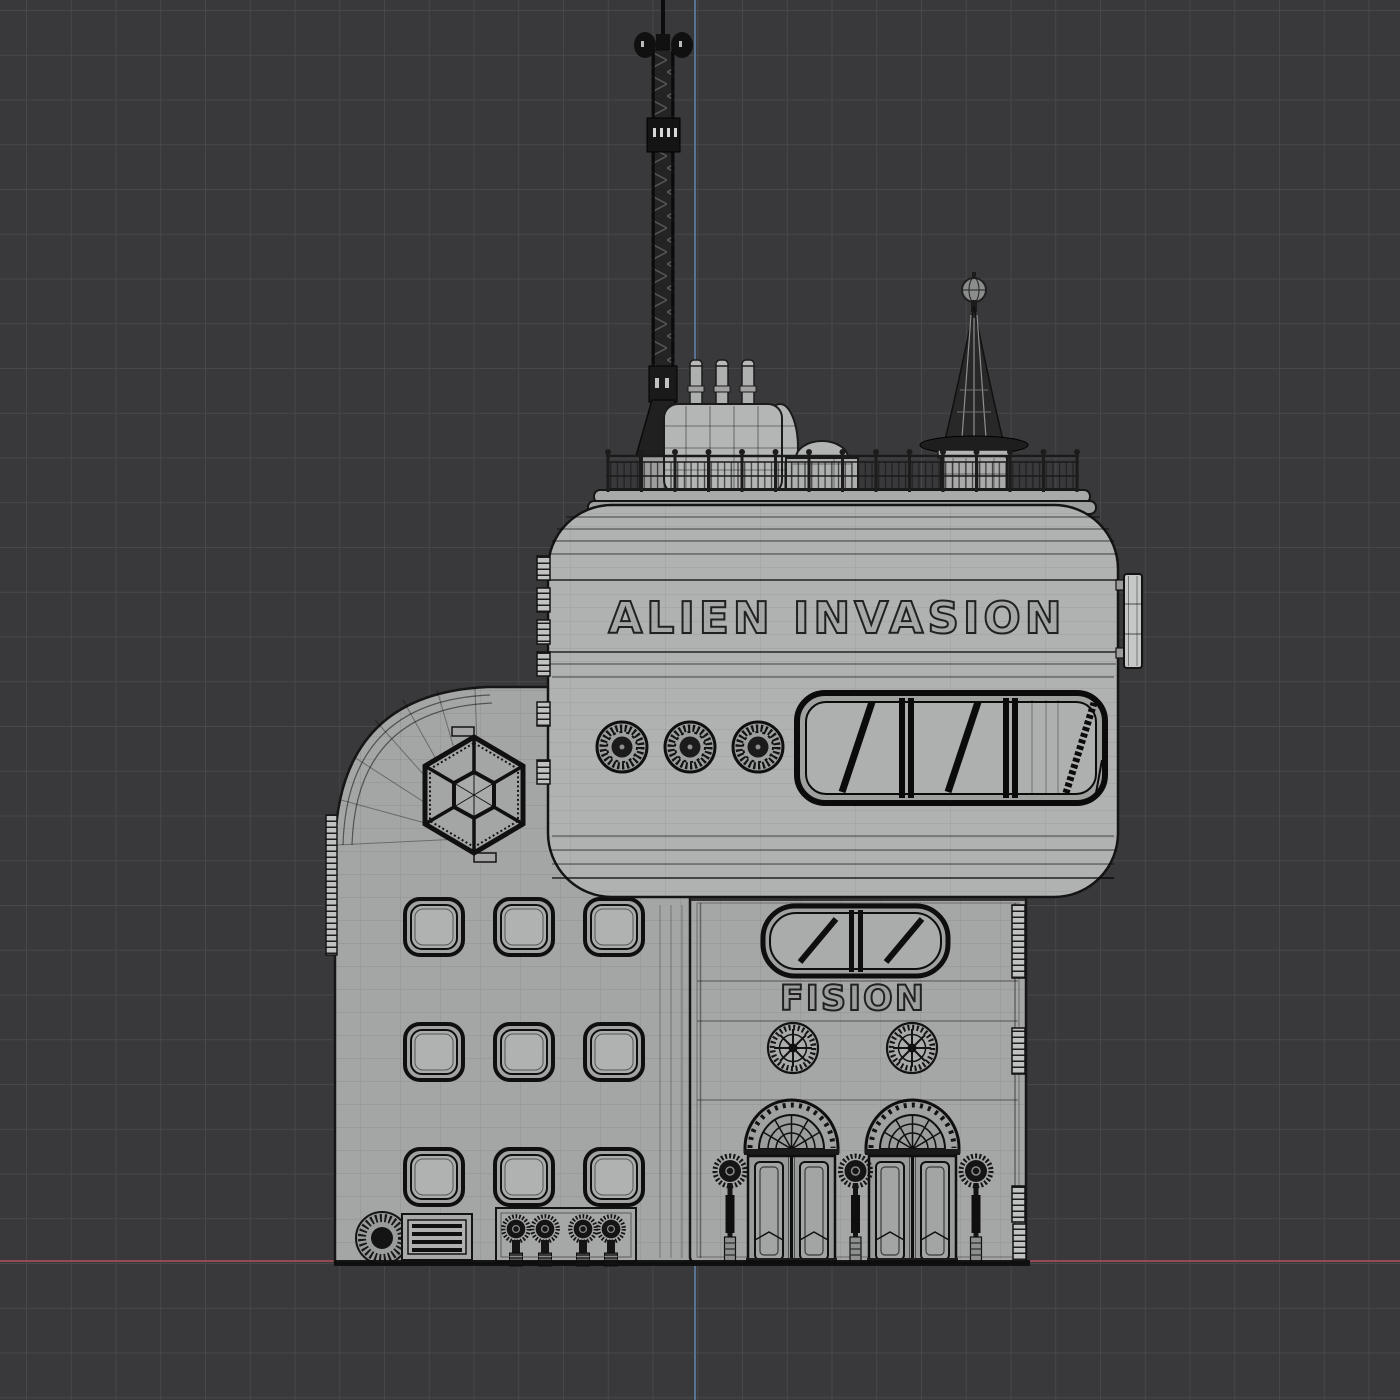 The width and height of the screenshot is (1400, 1400). Describe the element at coordinates (682, 1263) in the screenshot. I see `ground-contact-shadow` at that location.